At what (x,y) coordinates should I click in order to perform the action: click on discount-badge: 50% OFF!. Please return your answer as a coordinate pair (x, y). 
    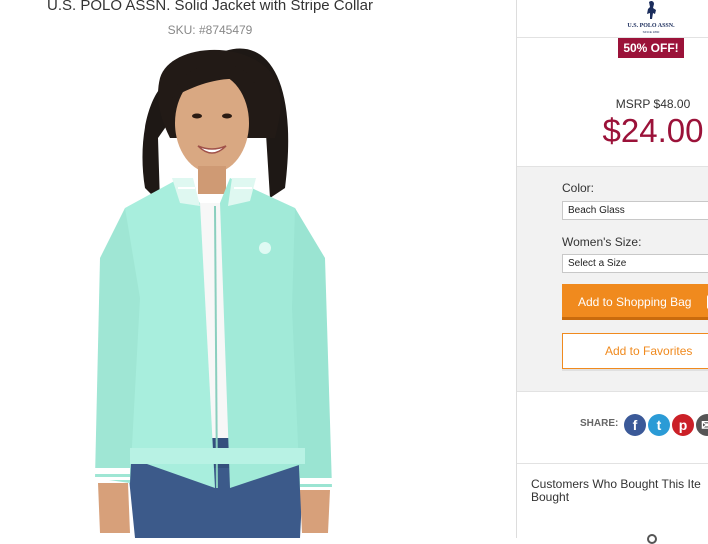
    Looking at the image, I should click on (651, 48).